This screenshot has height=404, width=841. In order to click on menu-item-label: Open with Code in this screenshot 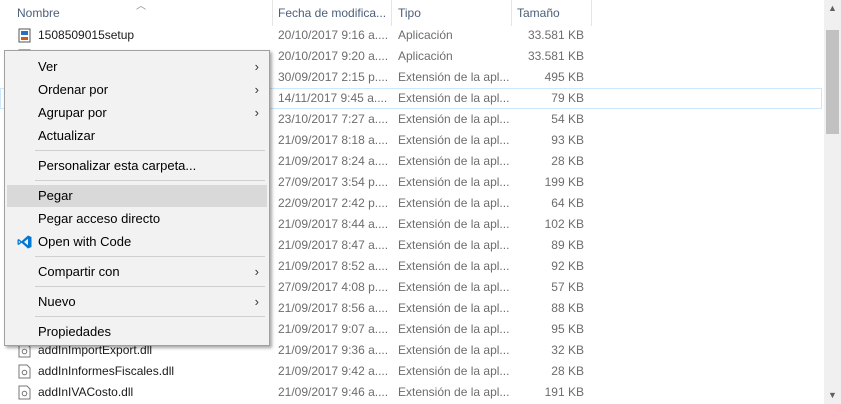, I will do `click(85, 241)`.